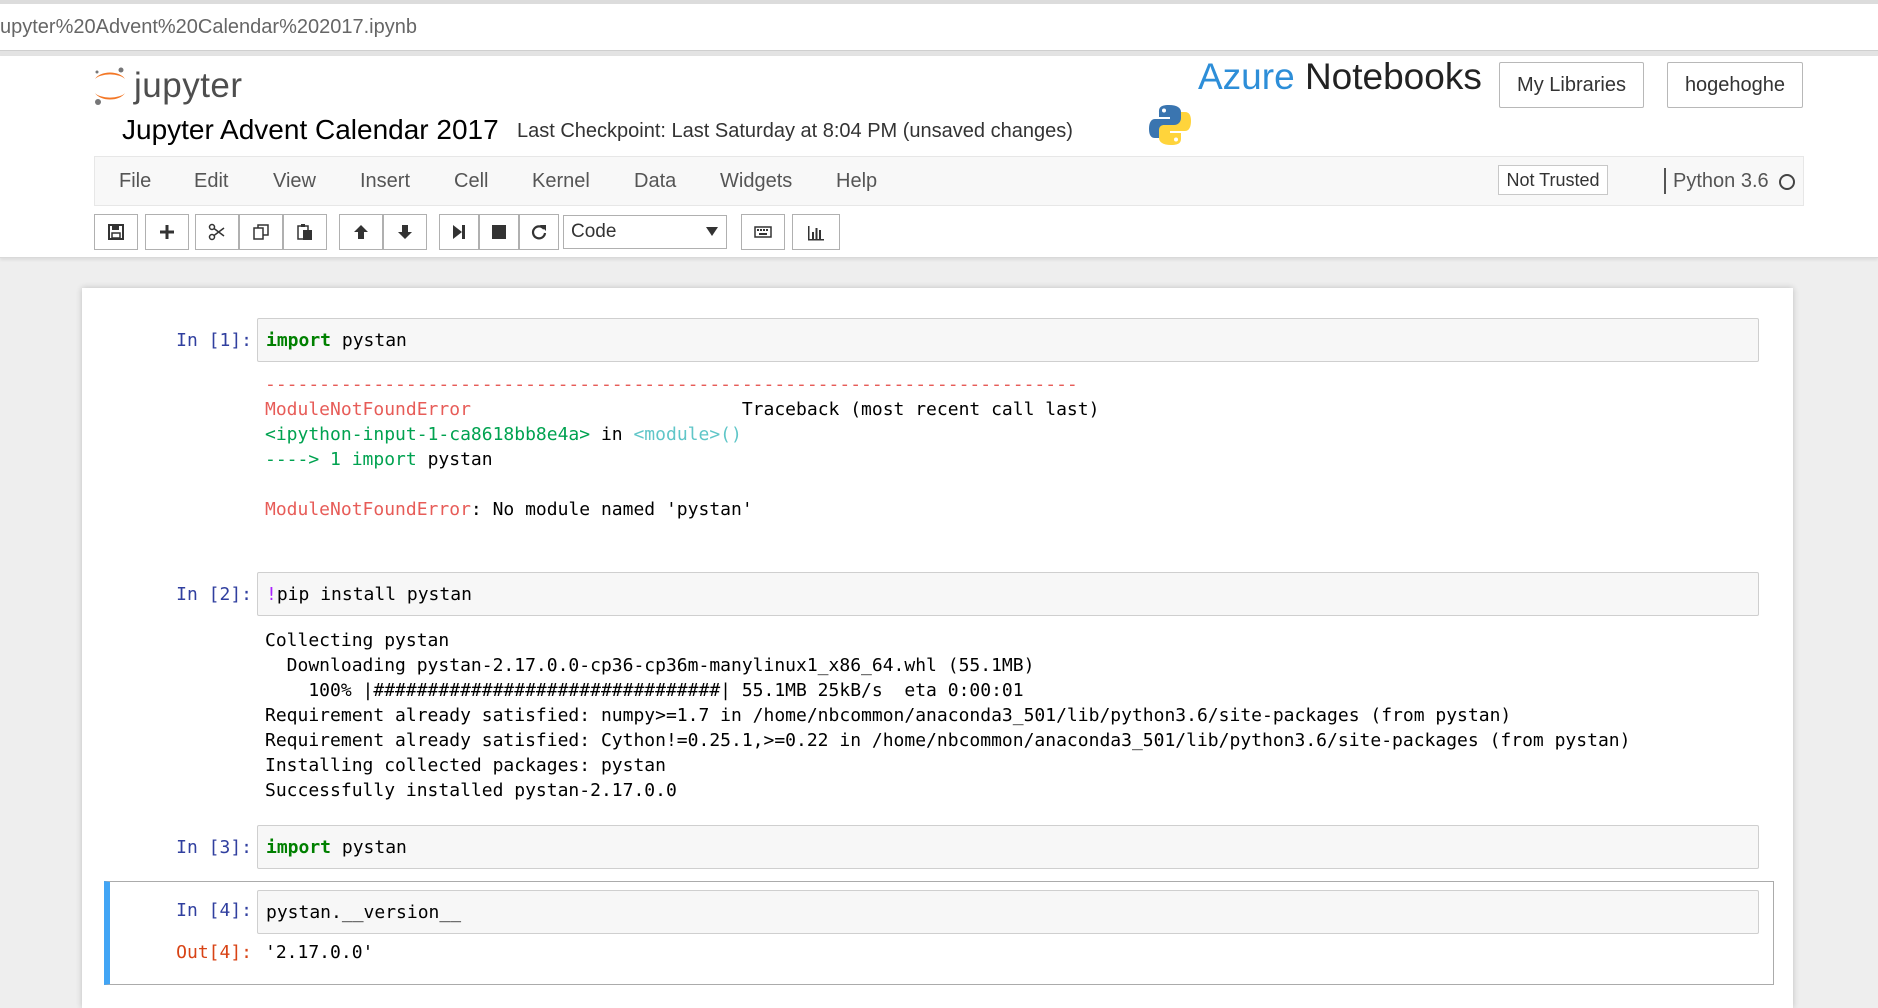 The image size is (1878, 1008). I want to click on code-cell: In [3]: import pystan, so click(937, 848).